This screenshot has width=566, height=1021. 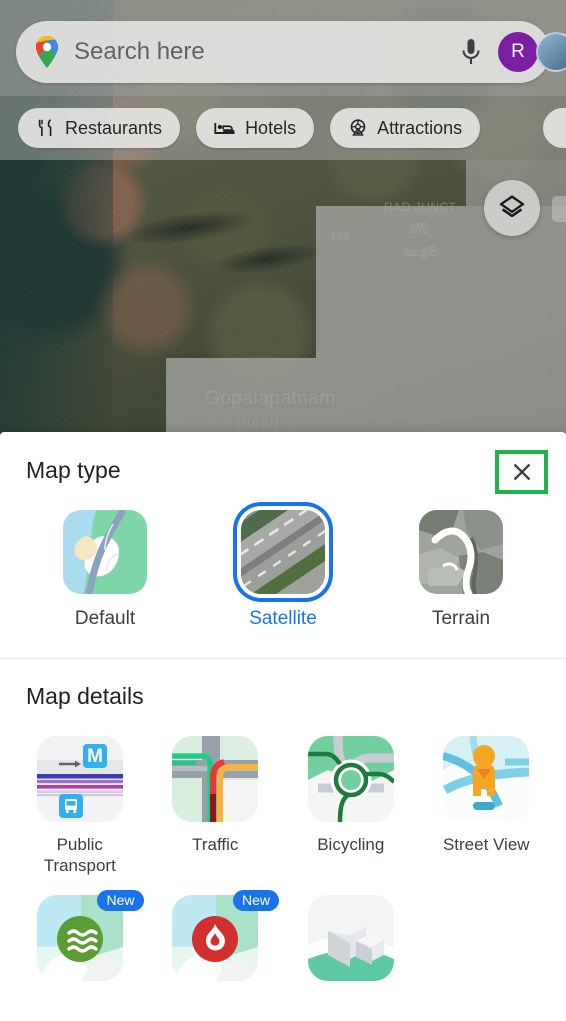 I want to click on map-detail-street-view: Street View, so click(x=487, y=806).